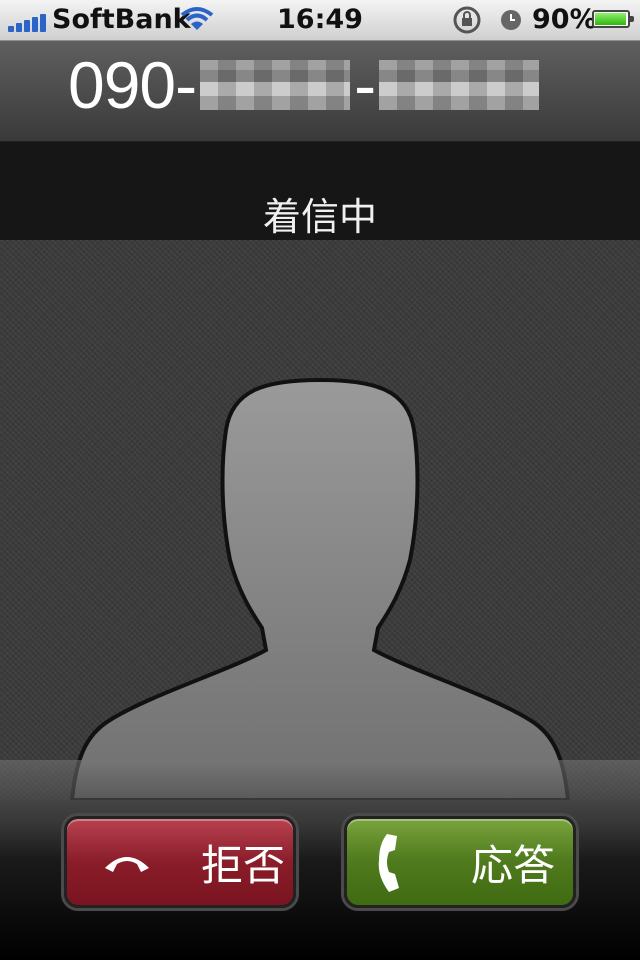 The height and width of the screenshot is (960, 640). Describe the element at coordinates (564, 19) in the screenshot. I see `battery-percent: 90%` at that location.